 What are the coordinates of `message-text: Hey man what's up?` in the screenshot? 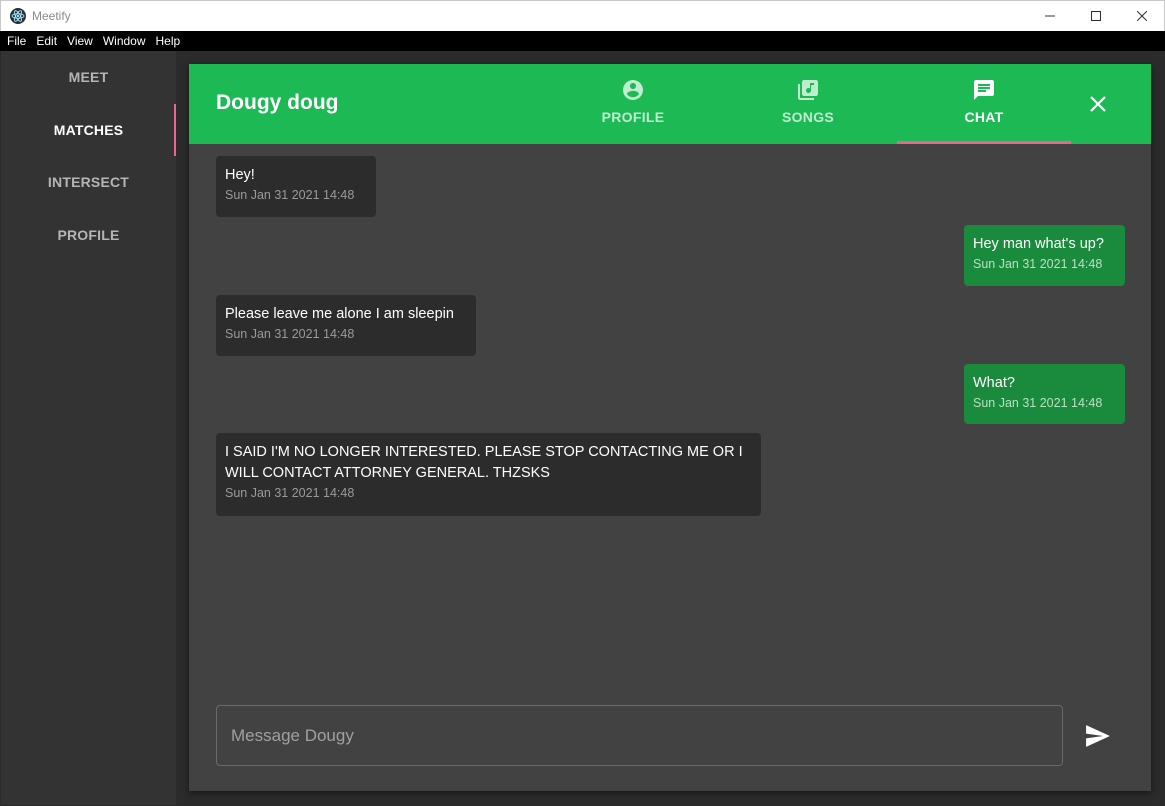 It's located at (1038, 244).